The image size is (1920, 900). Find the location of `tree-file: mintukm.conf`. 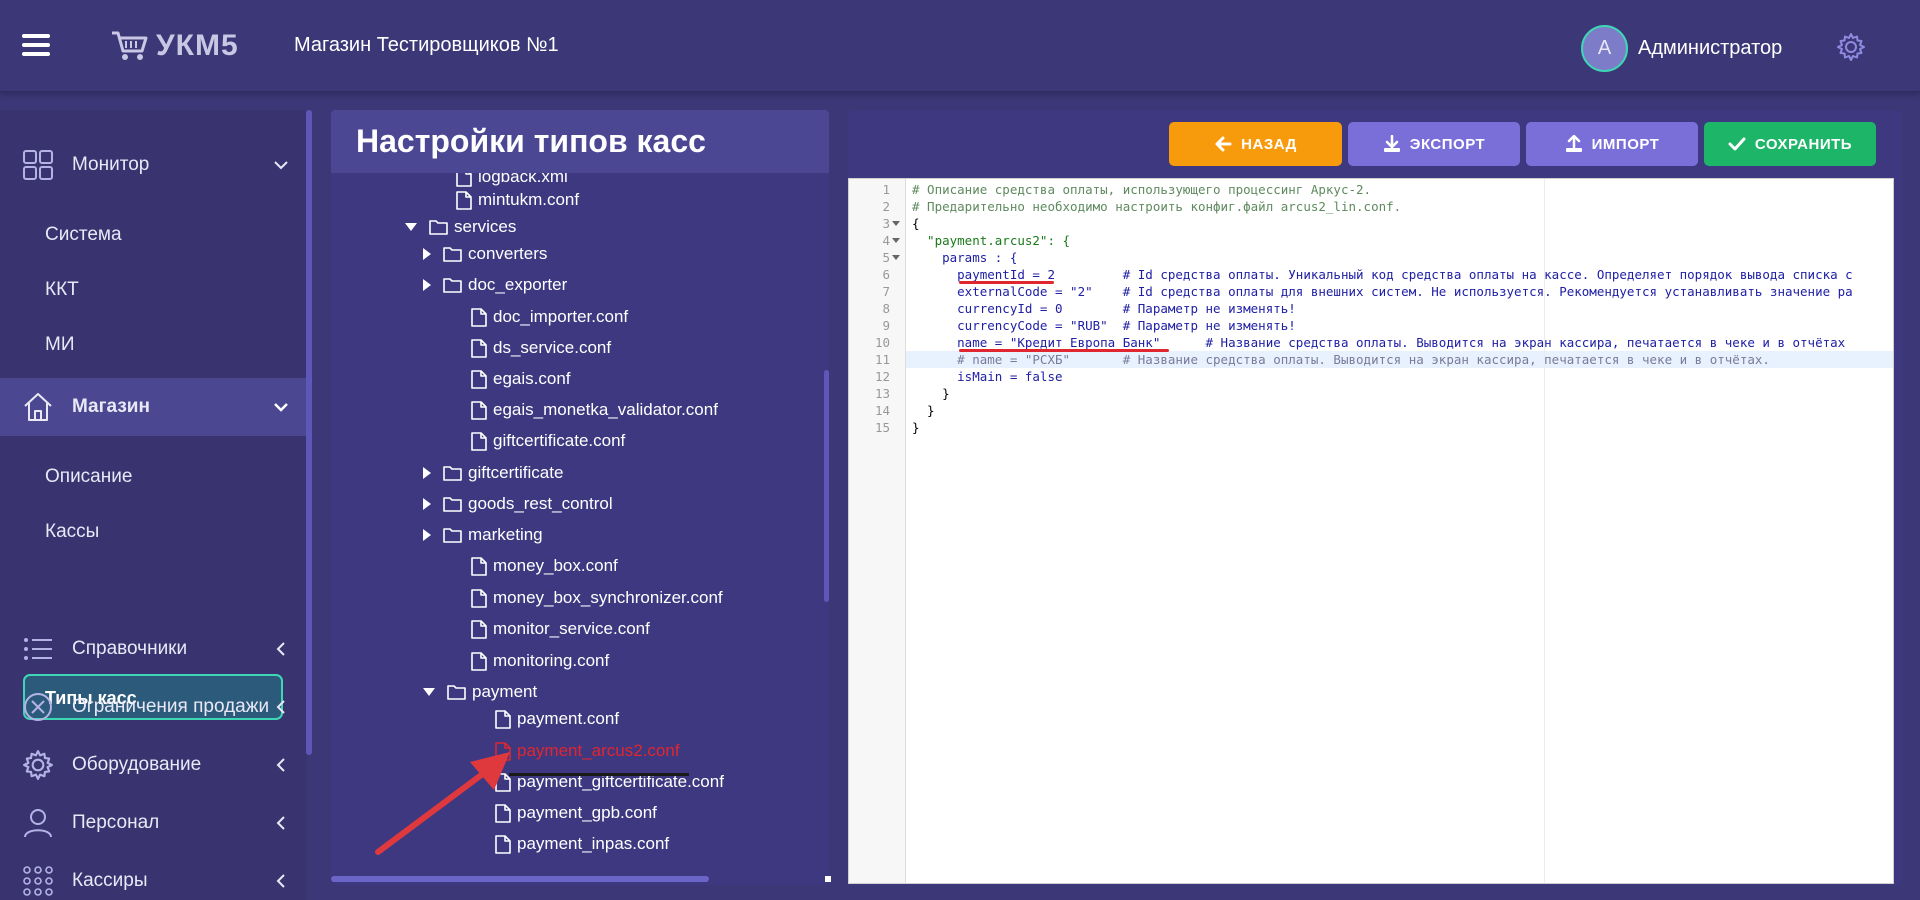

tree-file: mintukm.conf is located at coordinates (517, 200).